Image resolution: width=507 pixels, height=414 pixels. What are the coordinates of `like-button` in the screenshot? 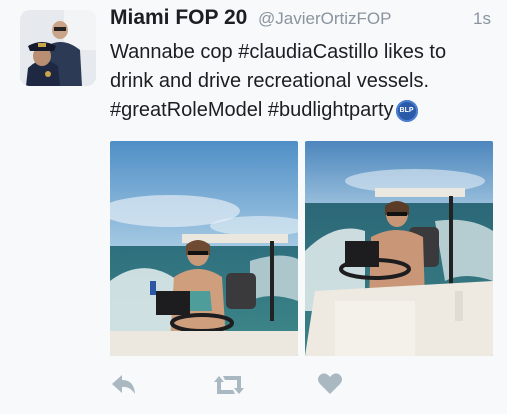 It's located at (333, 387).